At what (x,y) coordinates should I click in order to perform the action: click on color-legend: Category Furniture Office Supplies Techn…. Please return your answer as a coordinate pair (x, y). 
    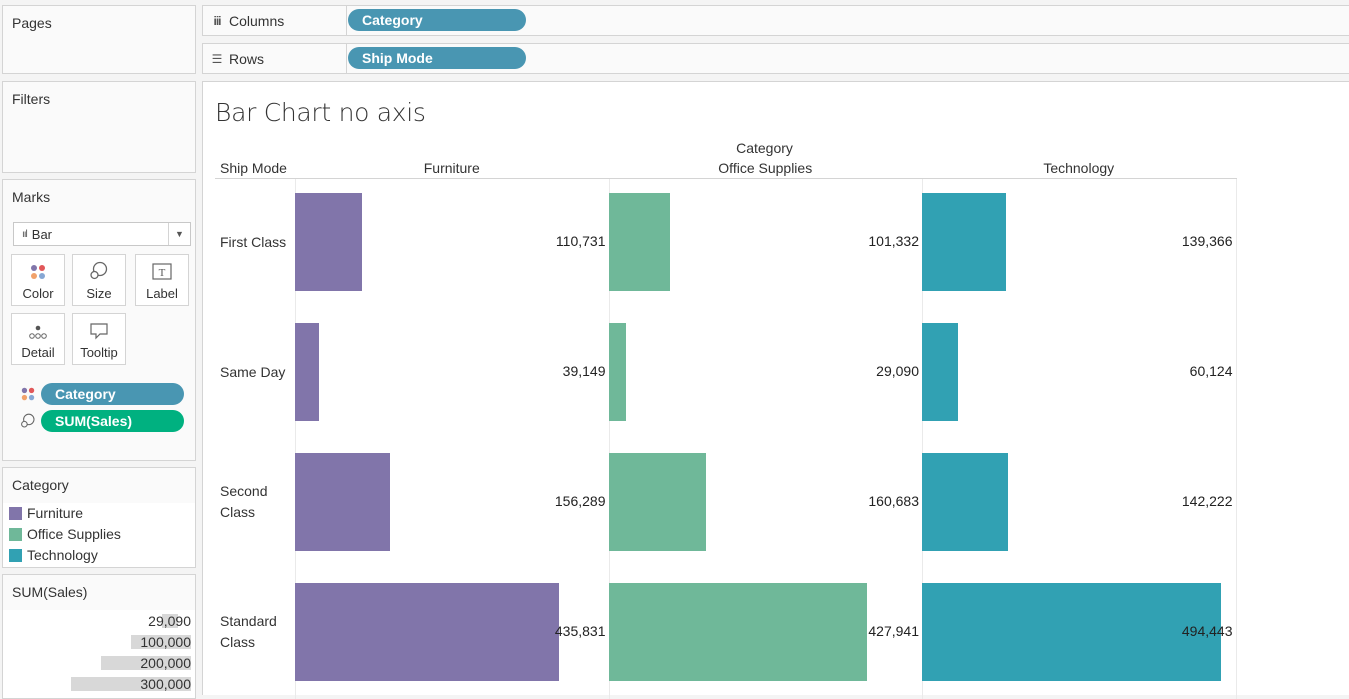
    Looking at the image, I should click on (99, 517).